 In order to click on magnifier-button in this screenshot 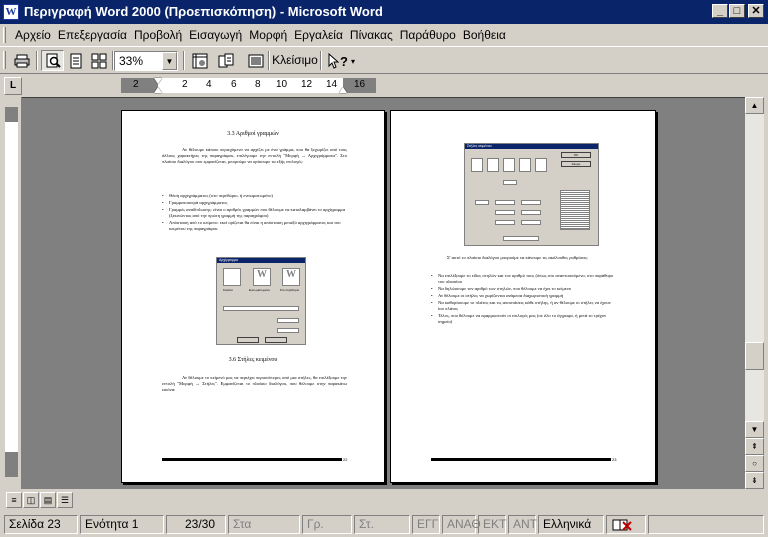, I will do `click(52, 60)`.